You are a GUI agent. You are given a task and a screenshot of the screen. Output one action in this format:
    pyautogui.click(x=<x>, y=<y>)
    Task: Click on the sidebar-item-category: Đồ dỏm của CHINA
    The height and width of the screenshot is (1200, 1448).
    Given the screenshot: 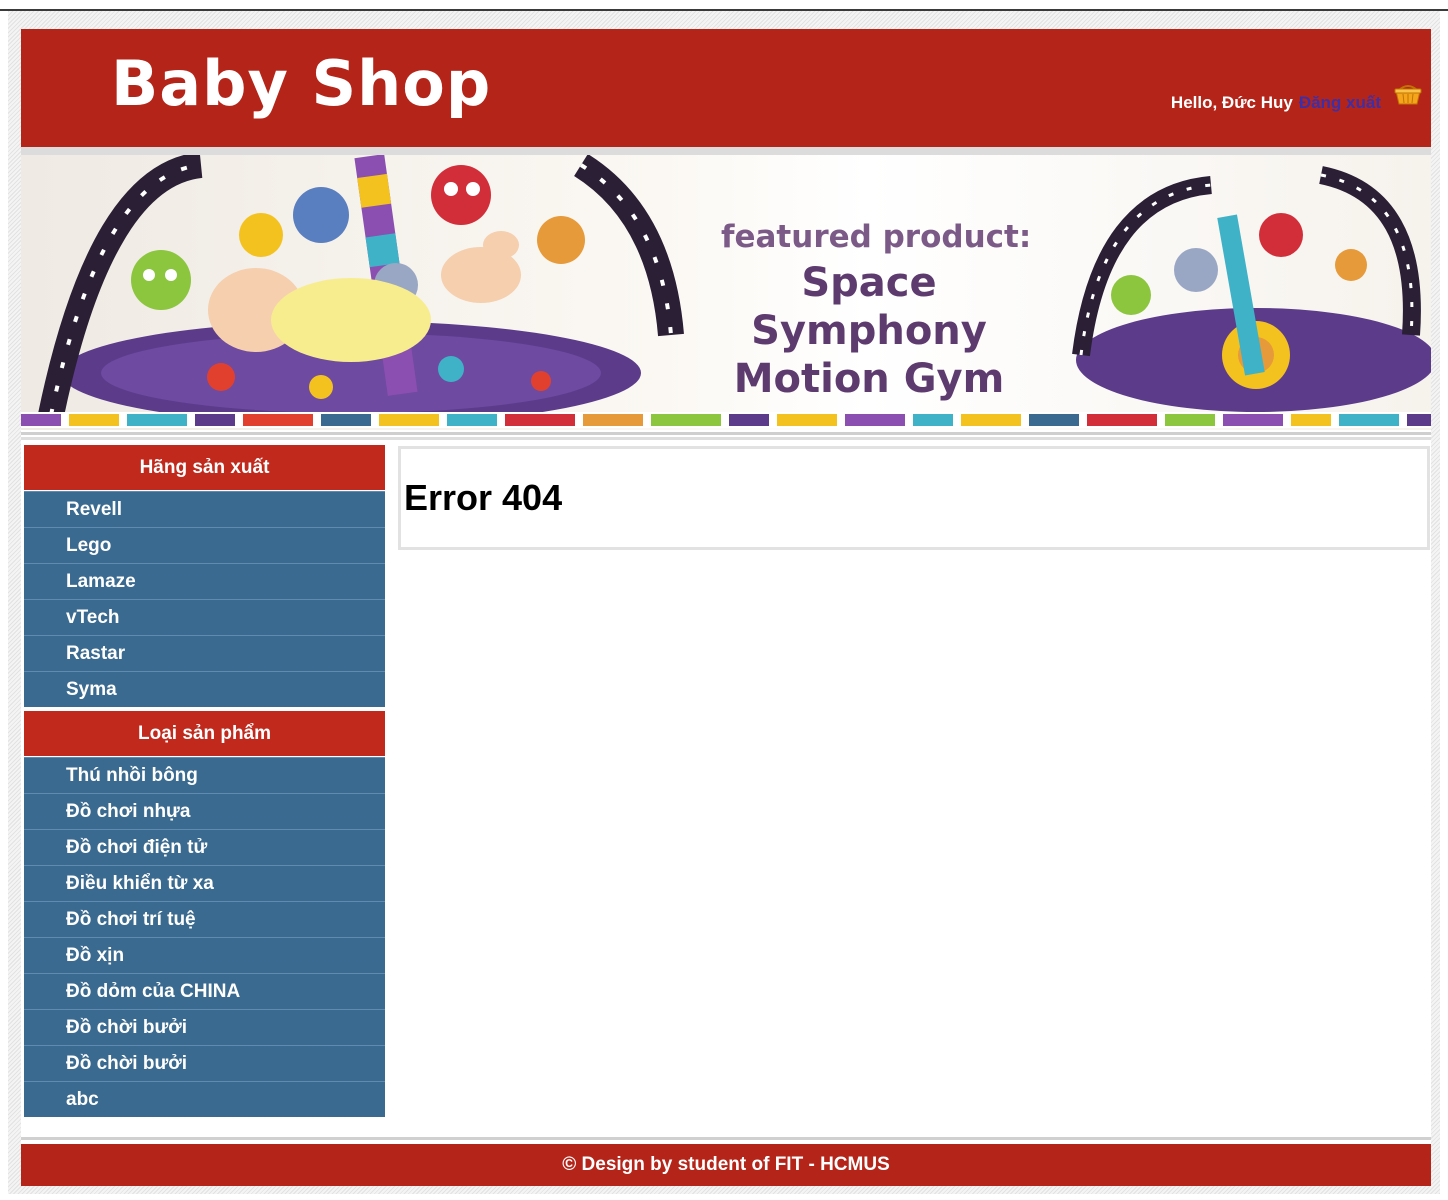 What is the action you would take?
    pyautogui.click(x=204, y=991)
    